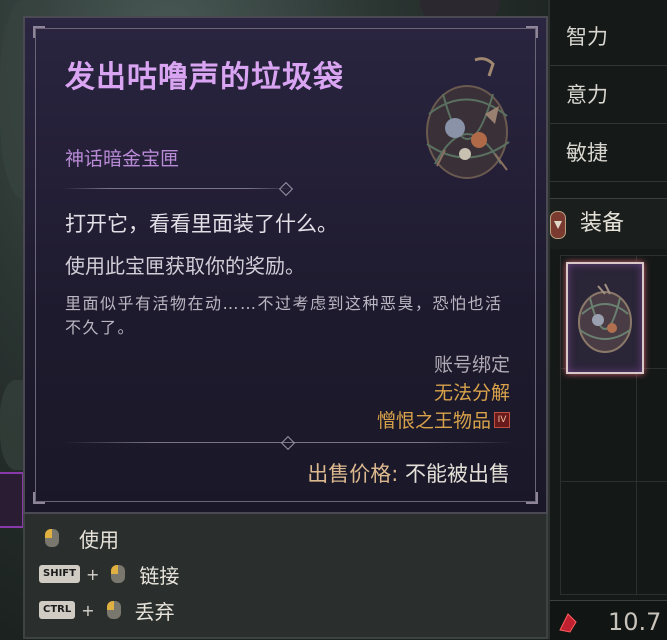 This screenshot has height=640, width=667. Describe the element at coordinates (52, 538) in the screenshot. I see `right-click-mouse-icon` at that location.